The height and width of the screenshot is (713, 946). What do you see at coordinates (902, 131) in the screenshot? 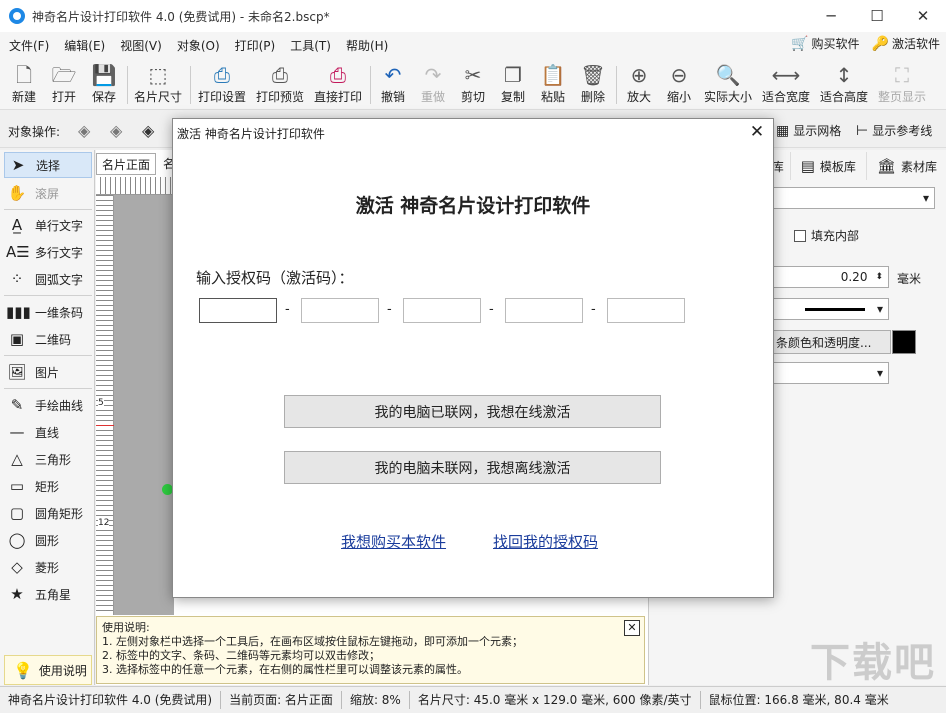
I see `show-guides-label: 显示参考线` at bounding box center [902, 131].